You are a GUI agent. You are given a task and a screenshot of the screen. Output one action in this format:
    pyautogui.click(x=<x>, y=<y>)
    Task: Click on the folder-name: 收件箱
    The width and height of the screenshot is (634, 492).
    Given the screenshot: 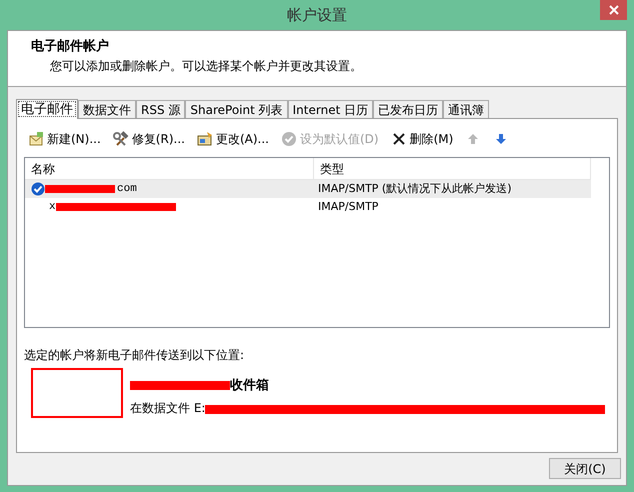 What is the action you would take?
    pyautogui.click(x=249, y=386)
    